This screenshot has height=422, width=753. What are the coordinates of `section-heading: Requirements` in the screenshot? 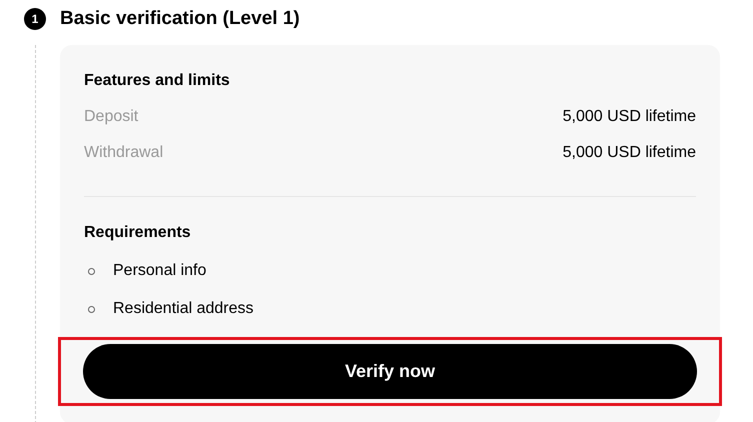 It's located at (138, 233).